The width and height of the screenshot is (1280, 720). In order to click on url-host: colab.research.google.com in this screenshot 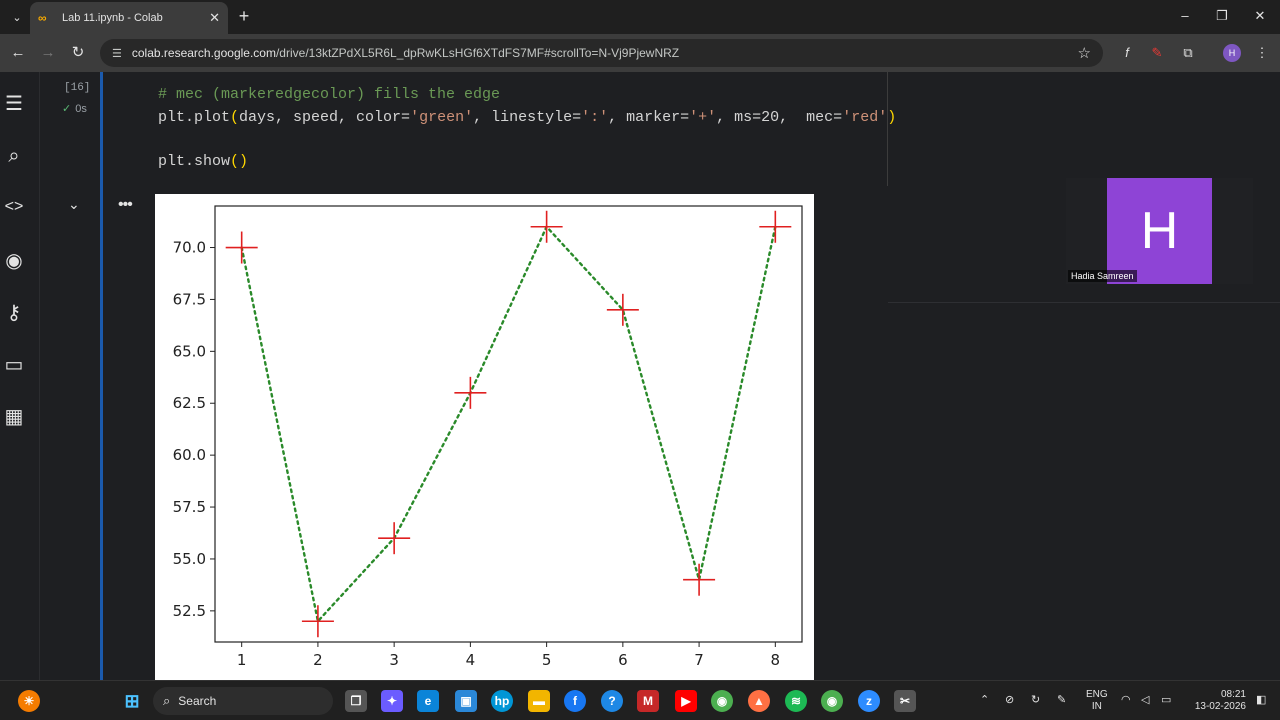, I will do `click(203, 53)`.